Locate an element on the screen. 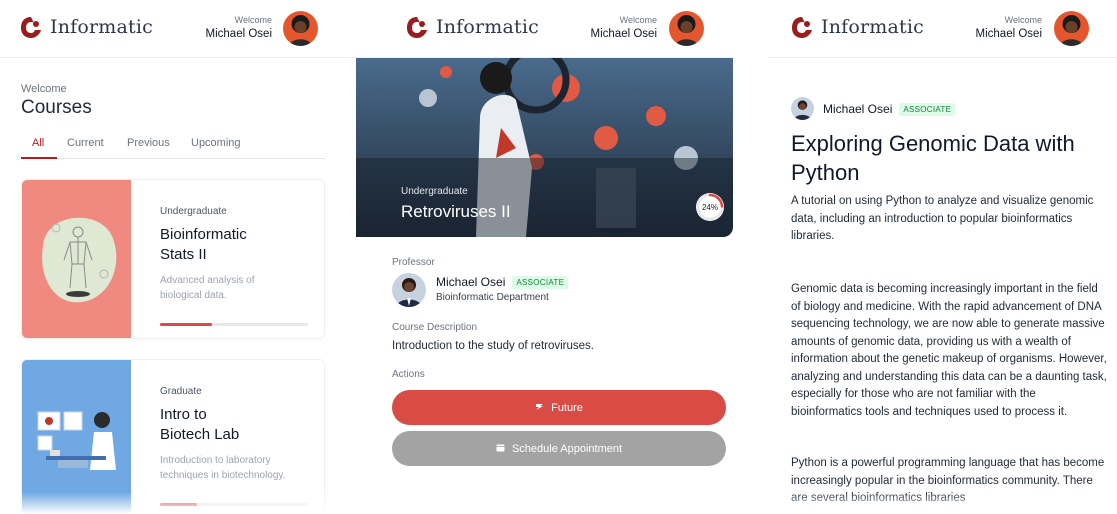 The width and height of the screenshot is (1117, 514). progress-ring: 24% is located at coordinates (710, 207).